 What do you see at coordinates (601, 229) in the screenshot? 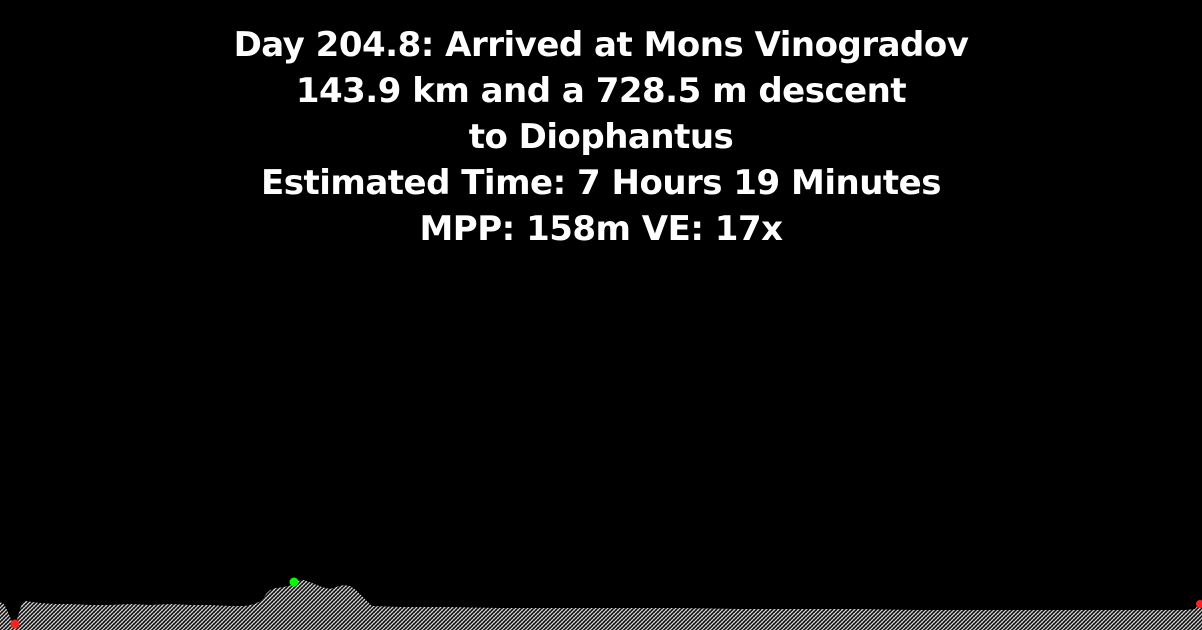
I see `caption-mpp-ve: MPP: 158m VE: 17x` at bounding box center [601, 229].